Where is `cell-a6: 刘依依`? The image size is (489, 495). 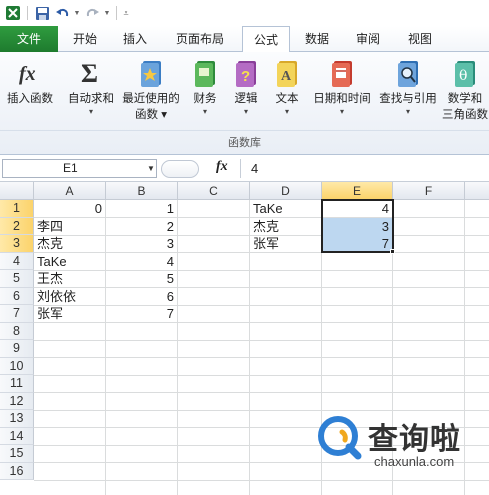 cell-a6: 刘依依 is located at coordinates (69, 297).